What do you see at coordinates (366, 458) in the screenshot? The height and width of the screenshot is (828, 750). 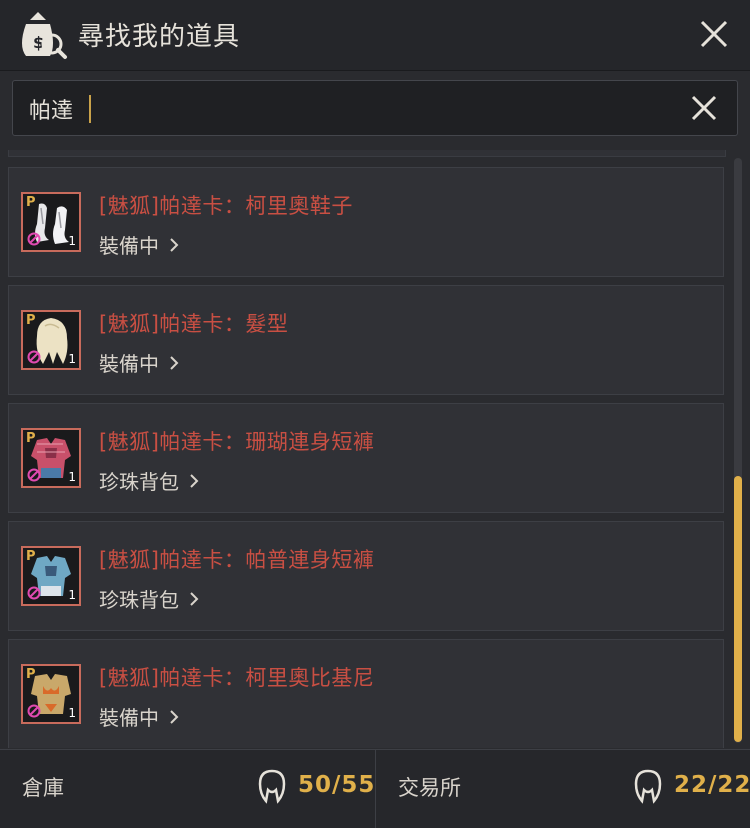 I see `list-item: P 1 [魅狐]帕達卡：珊瑚連身短褲 珍珠背包` at bounding box center [366, 458].